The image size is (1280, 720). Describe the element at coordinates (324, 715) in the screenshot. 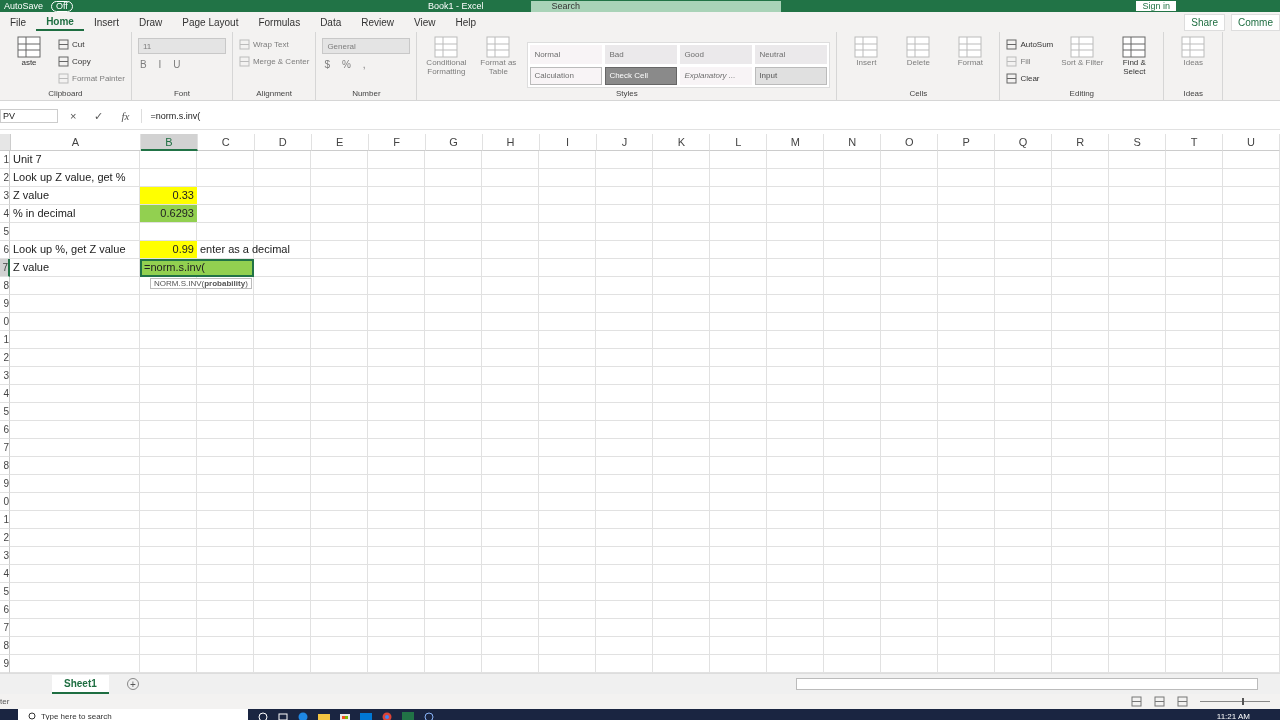

I see `folder-icon` at that location.